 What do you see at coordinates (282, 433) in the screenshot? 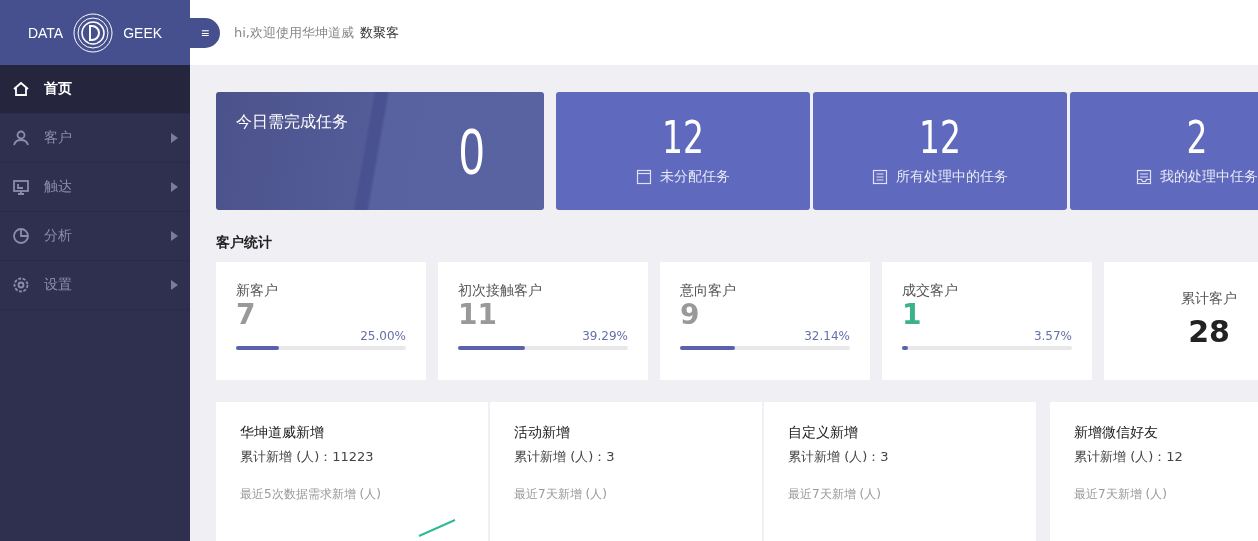
I see `card-title: 华坤道威新增` at bounding box center [282, 433].